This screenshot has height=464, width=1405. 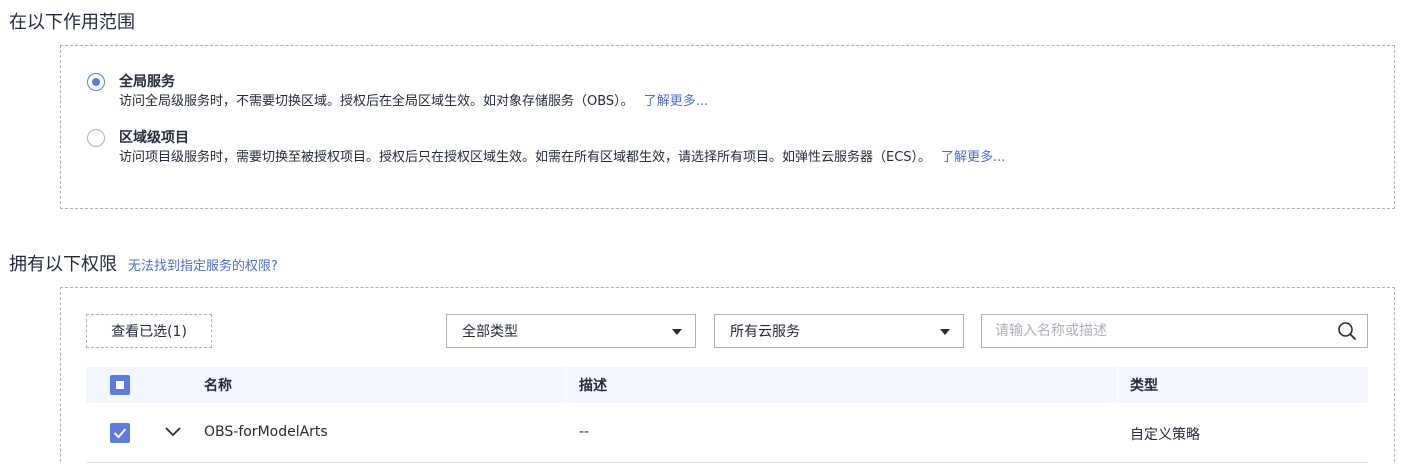 What do you see at coordinates (765, 332) in the screenshot?
I see `service-filter-value: 所有云服务` at bounding box center [765, 332].